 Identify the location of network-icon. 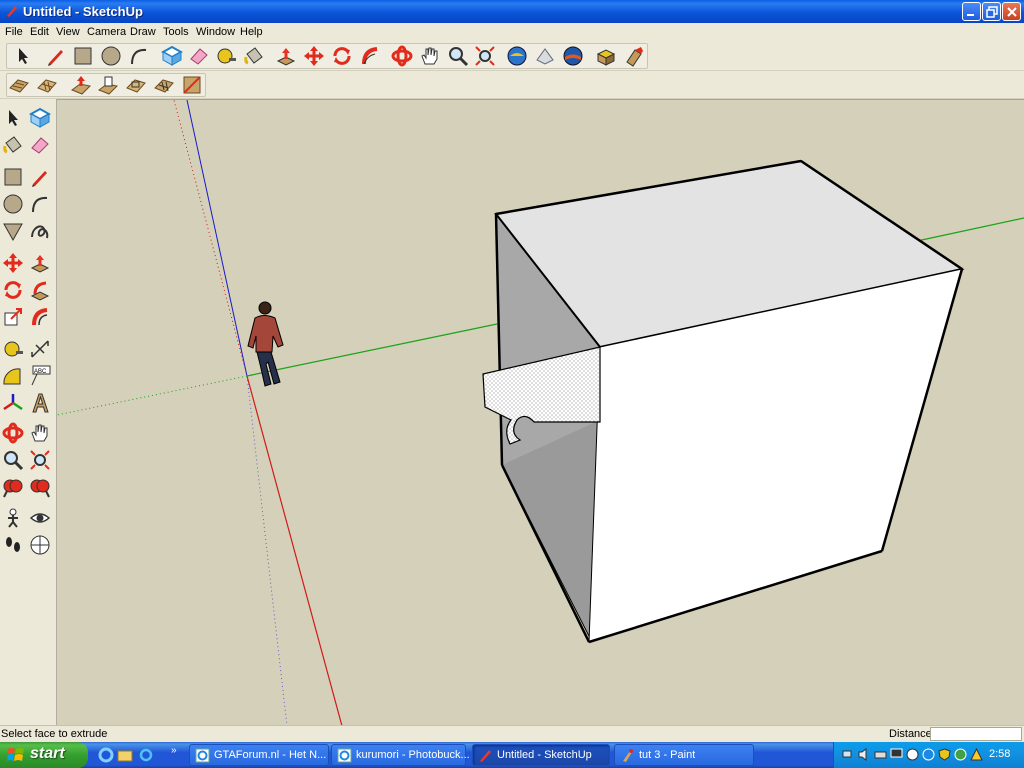
(848, 754).